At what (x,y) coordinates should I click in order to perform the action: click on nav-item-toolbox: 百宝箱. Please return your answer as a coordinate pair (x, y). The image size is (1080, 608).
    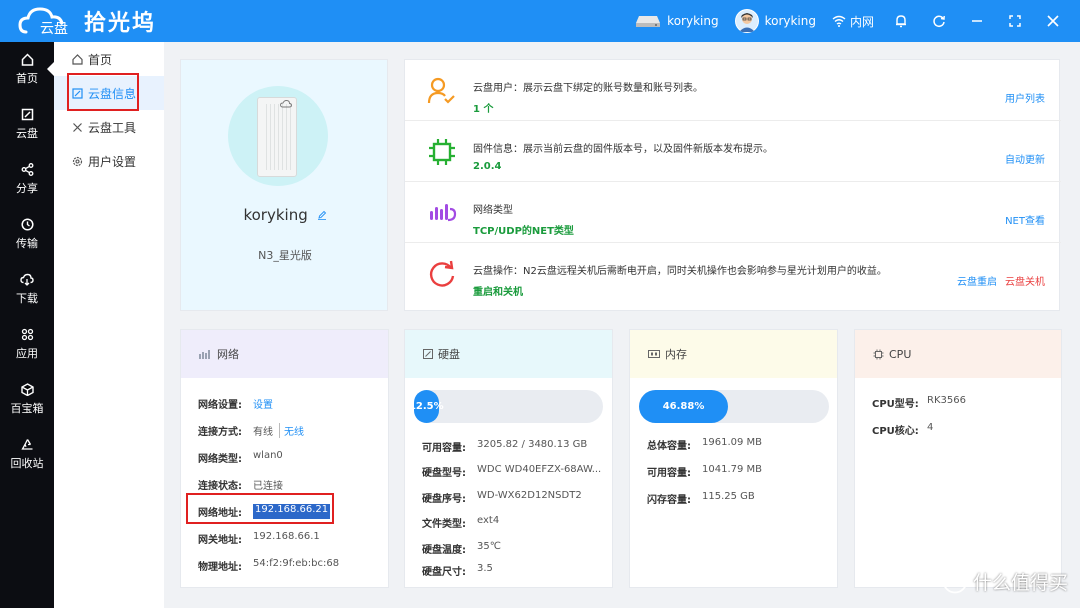
    Looking at the image, I should click on (27, 399).